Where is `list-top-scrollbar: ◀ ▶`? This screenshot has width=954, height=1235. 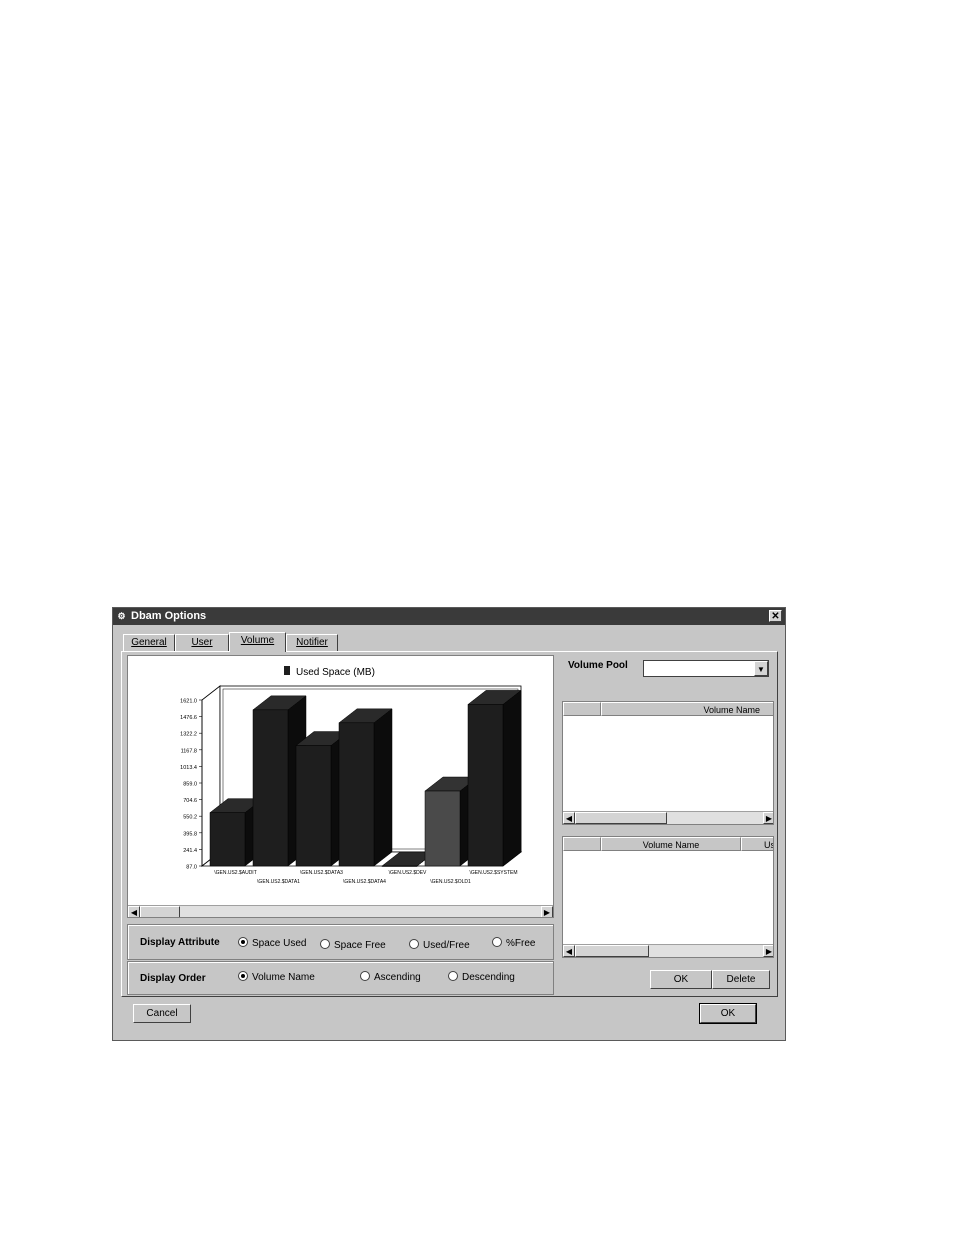 list-top-scrollbar: ◀ ▶ is located at coordinates (668, 817).